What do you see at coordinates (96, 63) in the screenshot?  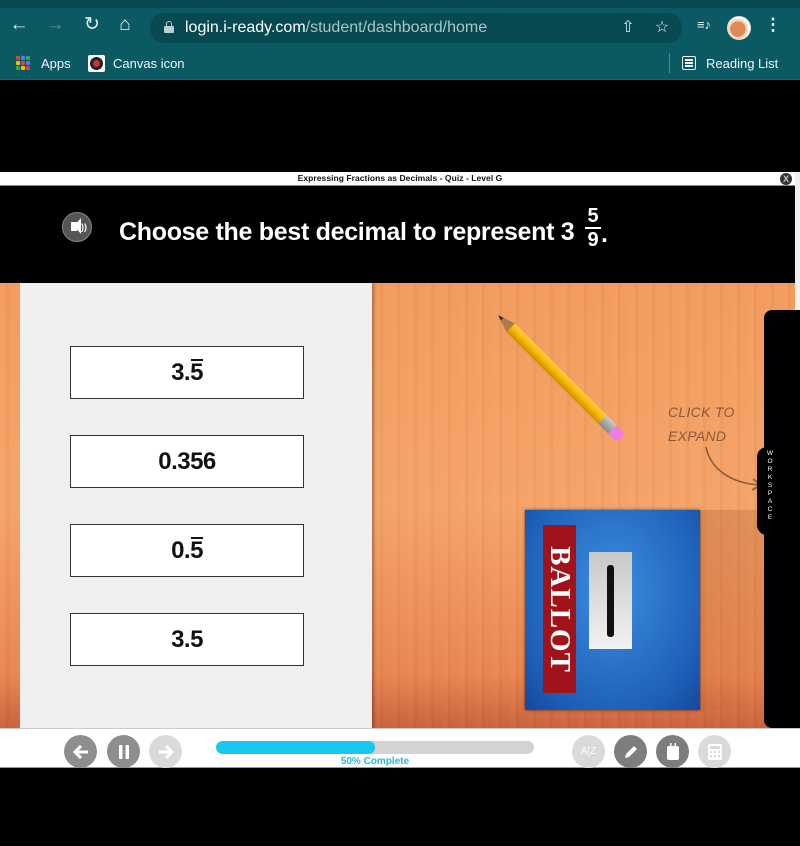 I see `canvas-icon` at bounding box center [96, 63].